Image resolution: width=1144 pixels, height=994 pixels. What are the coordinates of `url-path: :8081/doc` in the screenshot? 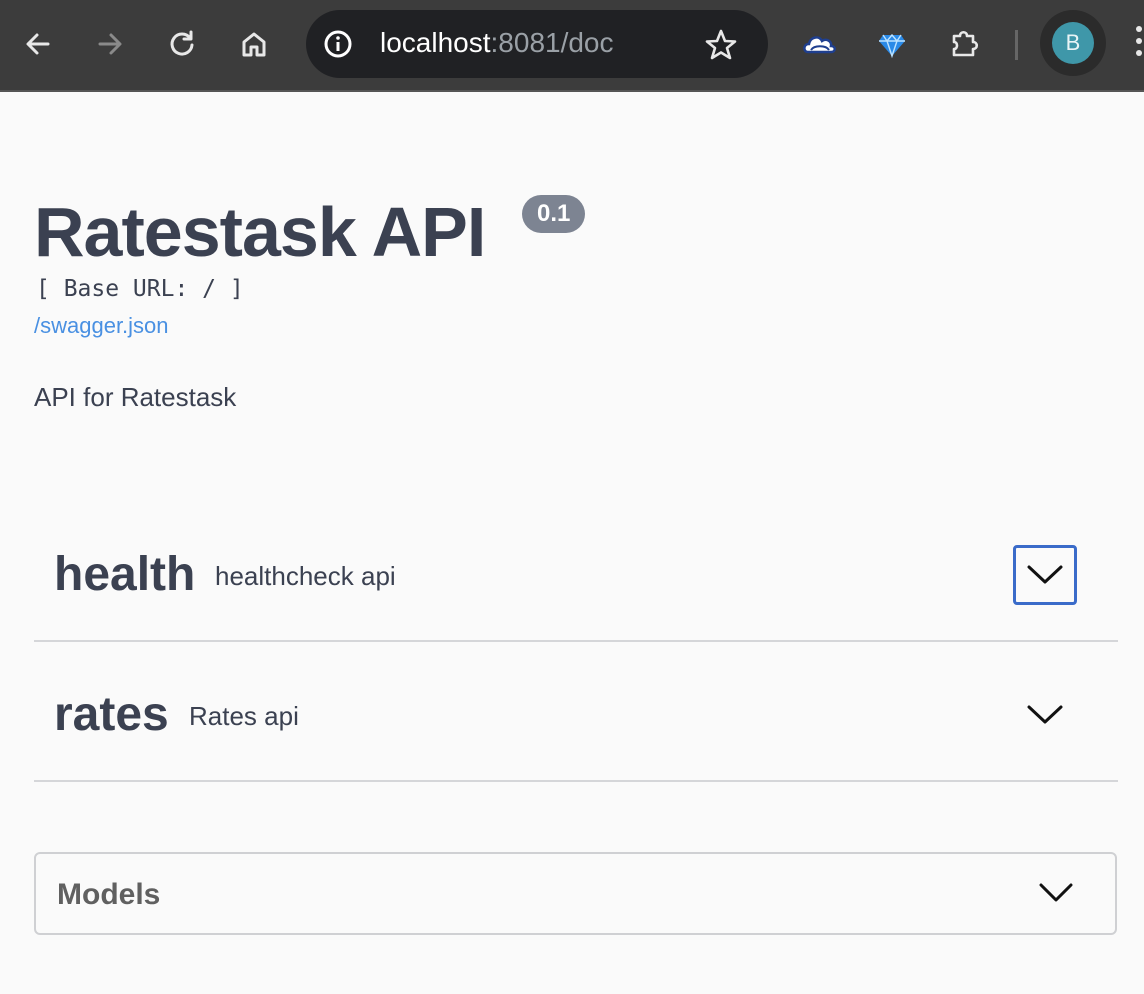 It's located at (552, 42).